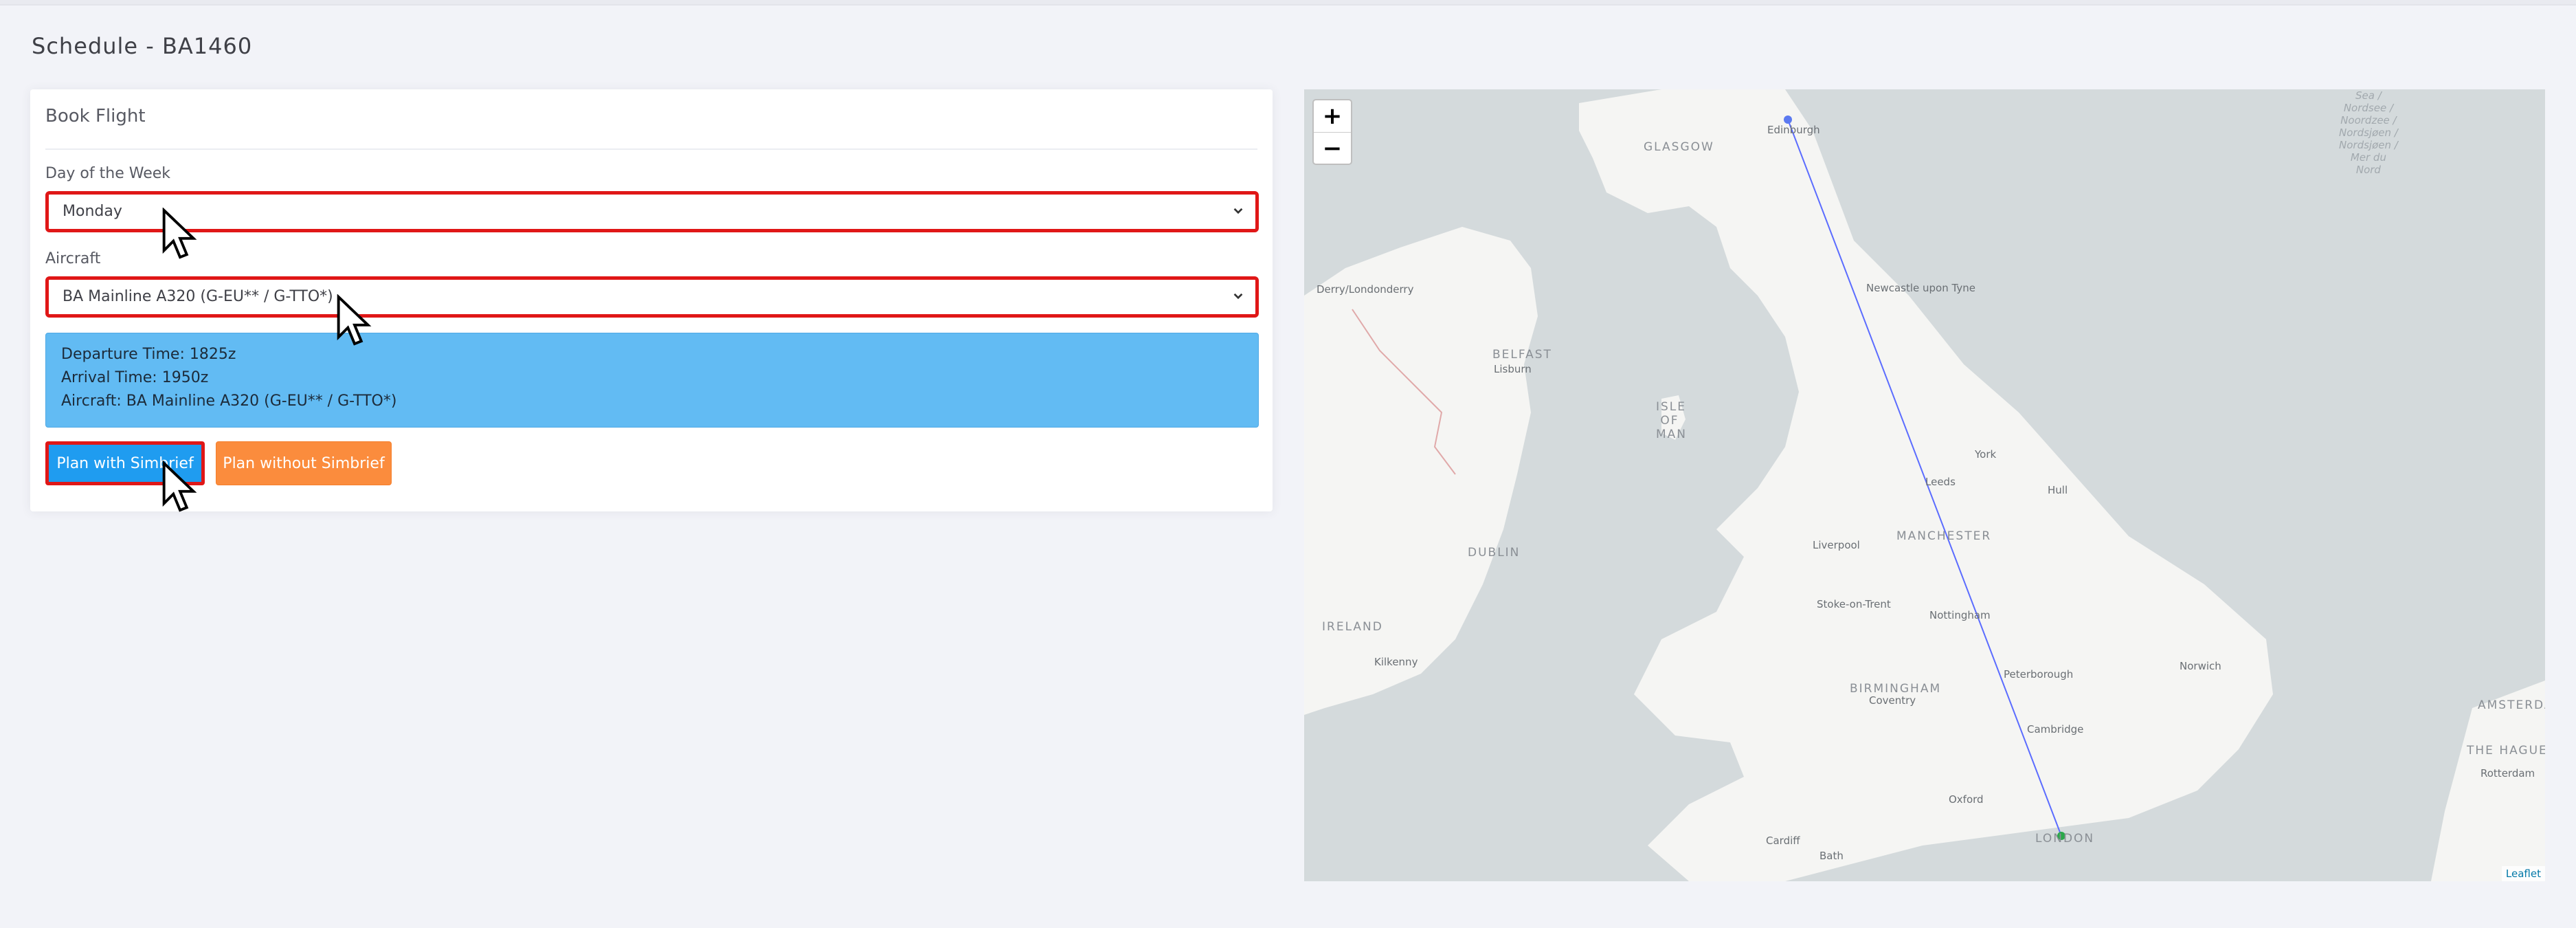 The height and width of the screenshot is (928, 2576). What do you see at coordinates (1920, 288) in the screenshot?
I see `map-label-newcastle: Newcastle upon Tyne` at bounding box center [1920, 288].